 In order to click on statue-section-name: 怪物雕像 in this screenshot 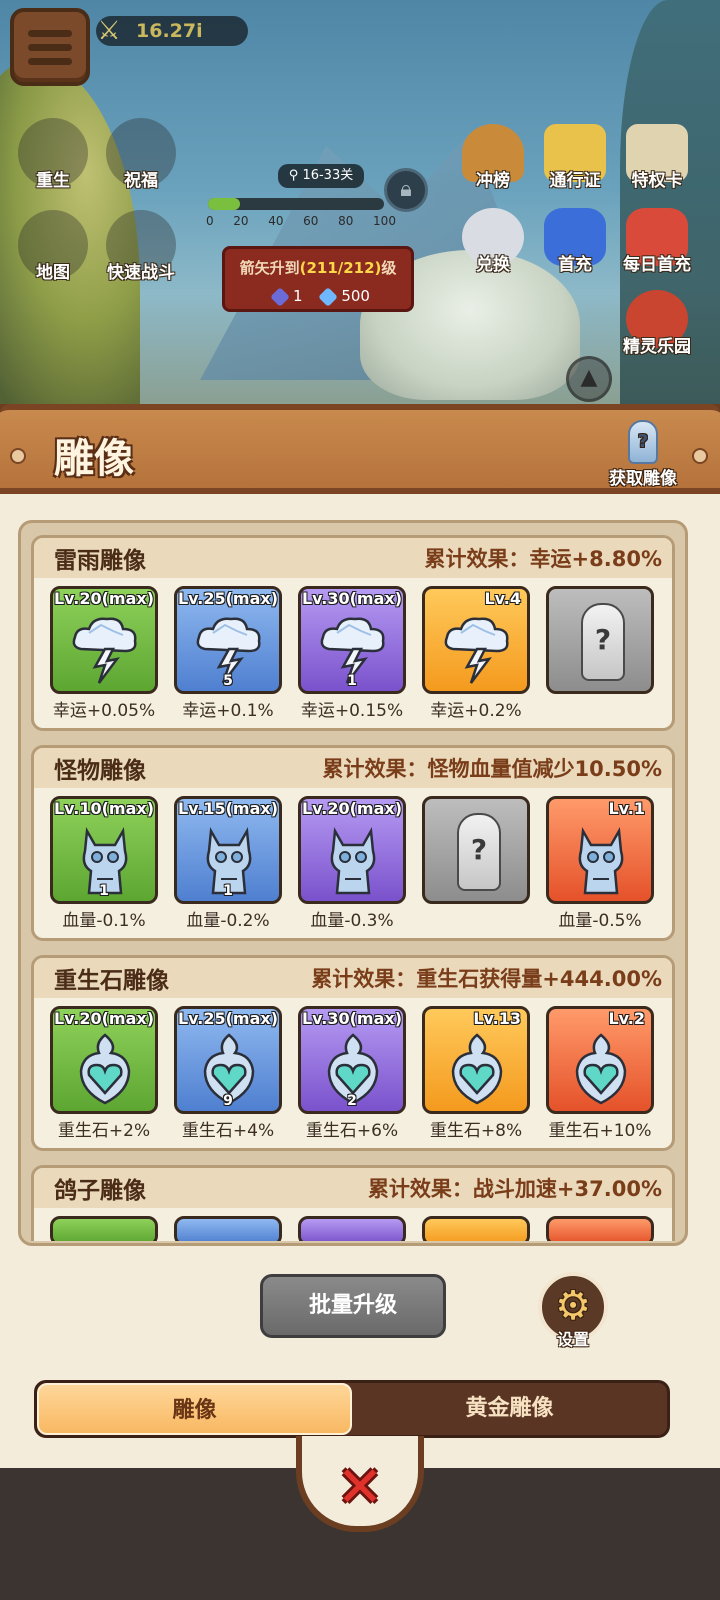, I will do `click(100, 771)`.